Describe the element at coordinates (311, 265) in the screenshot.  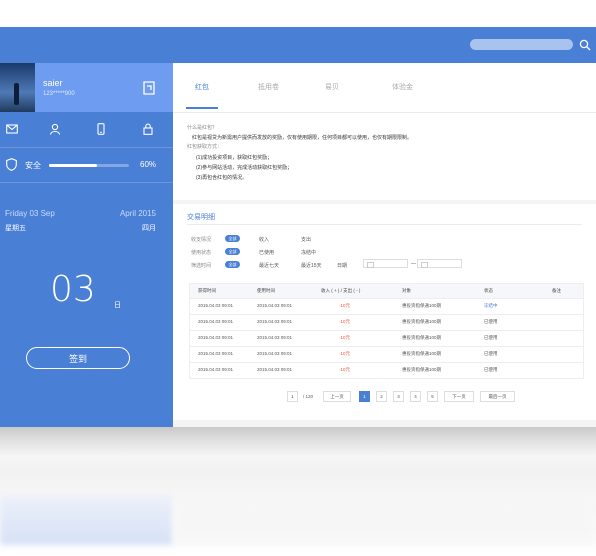
I see `filter-option: 最近15天` at that location.